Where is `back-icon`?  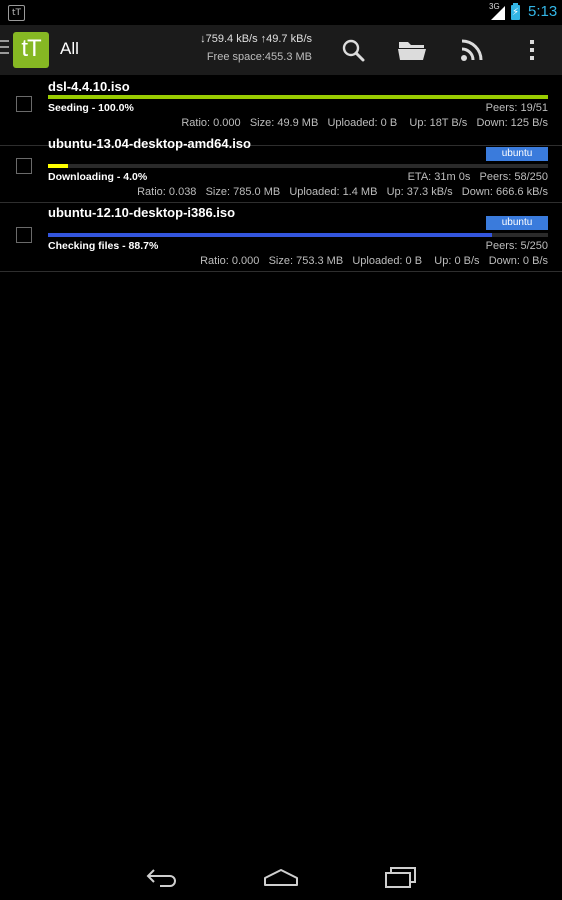
back-icon is located at coordinates (161, 878).